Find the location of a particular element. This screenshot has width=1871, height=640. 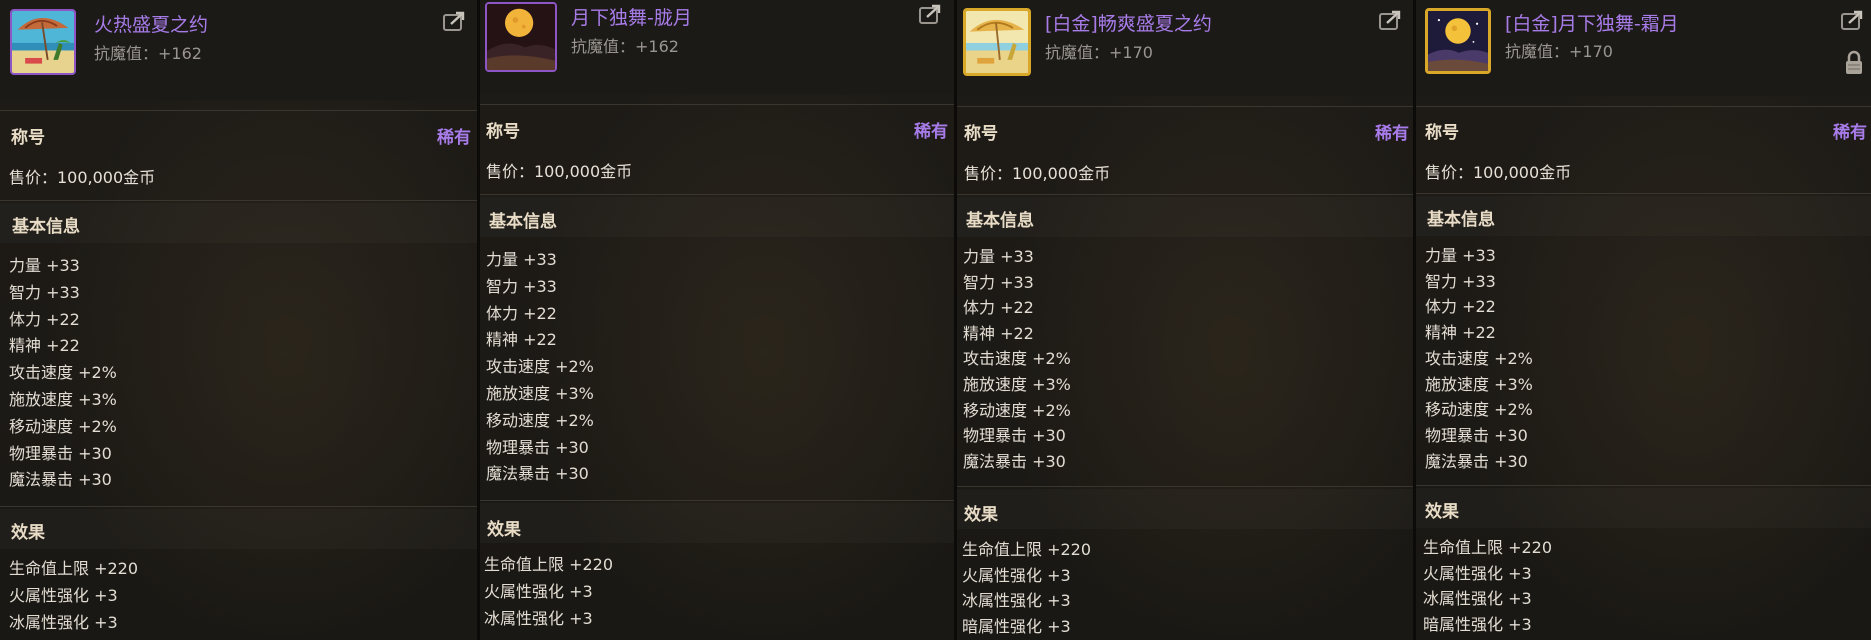

beach-umbrella-icon is located at coordinates (997, 42).